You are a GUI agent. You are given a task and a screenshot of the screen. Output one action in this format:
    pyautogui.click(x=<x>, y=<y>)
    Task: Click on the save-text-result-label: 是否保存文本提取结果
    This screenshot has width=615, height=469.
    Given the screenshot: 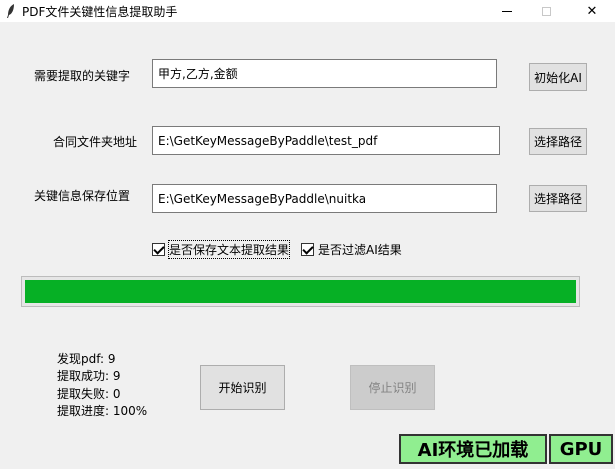 What is the action you would take?
    pyautogui.click(x=229, y=249)
    